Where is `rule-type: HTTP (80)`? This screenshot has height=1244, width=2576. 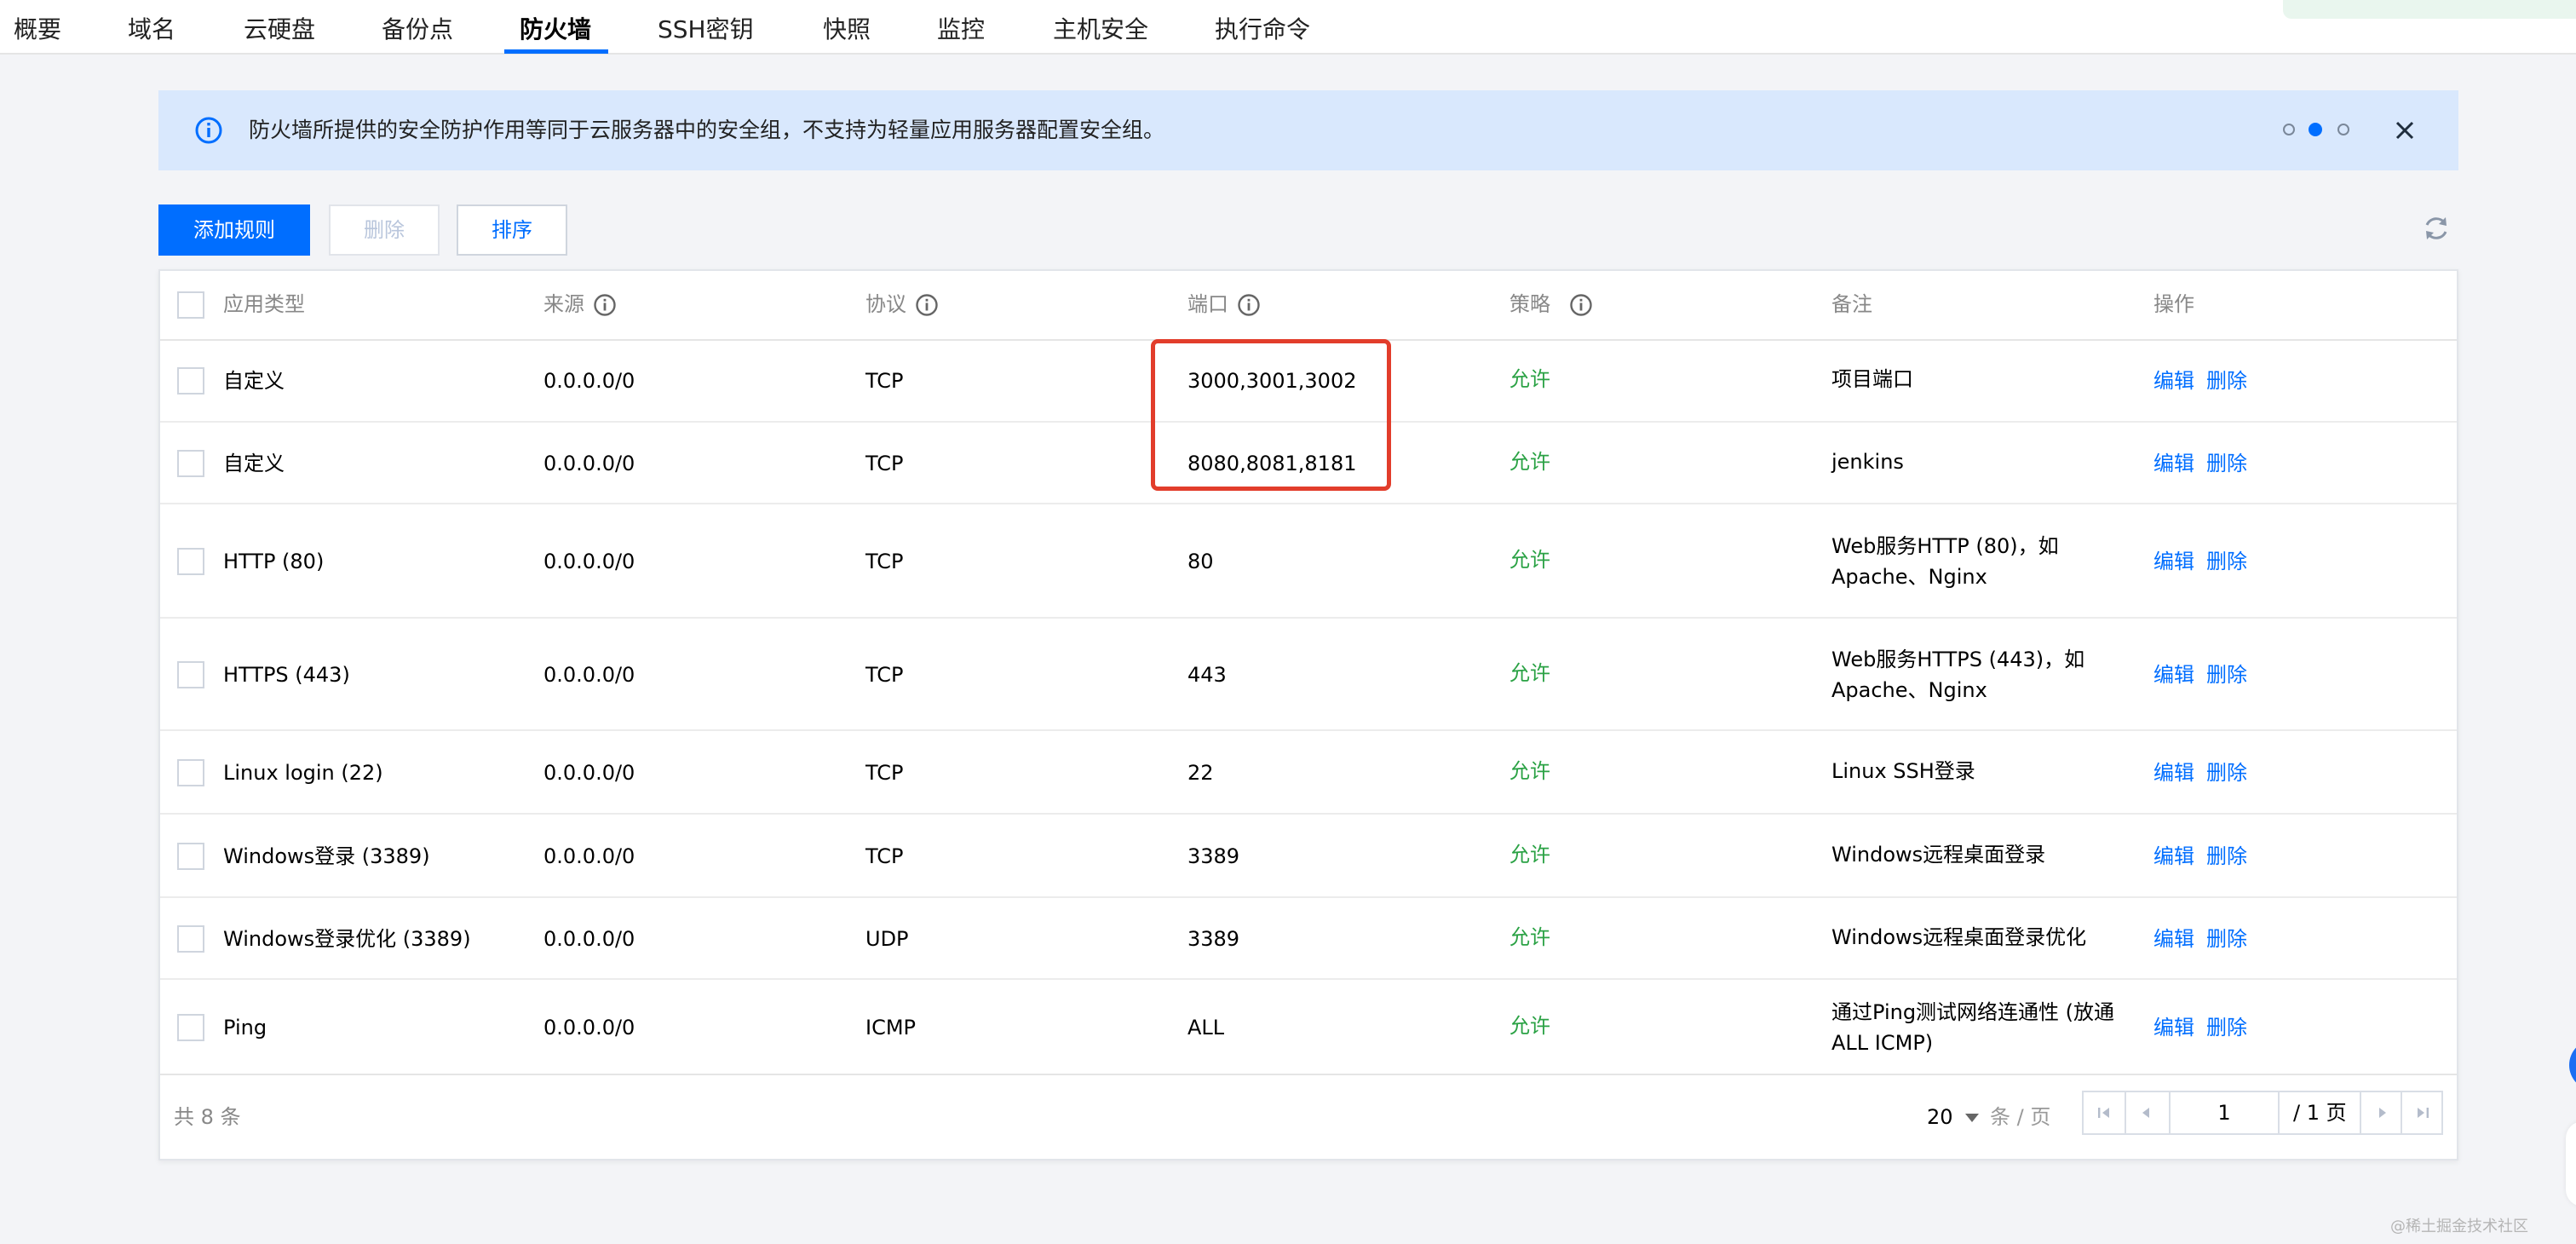
rule-type: HTTP (80) is located at coordinates (274, 561).